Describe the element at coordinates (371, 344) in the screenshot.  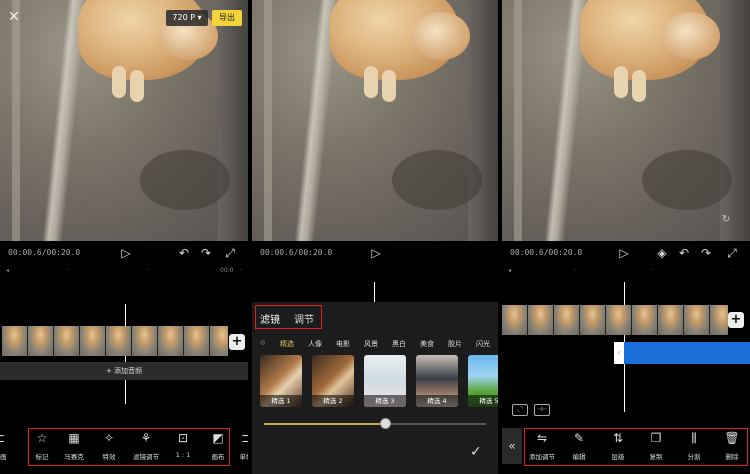
I see `category-scenery: 风景` at that location.